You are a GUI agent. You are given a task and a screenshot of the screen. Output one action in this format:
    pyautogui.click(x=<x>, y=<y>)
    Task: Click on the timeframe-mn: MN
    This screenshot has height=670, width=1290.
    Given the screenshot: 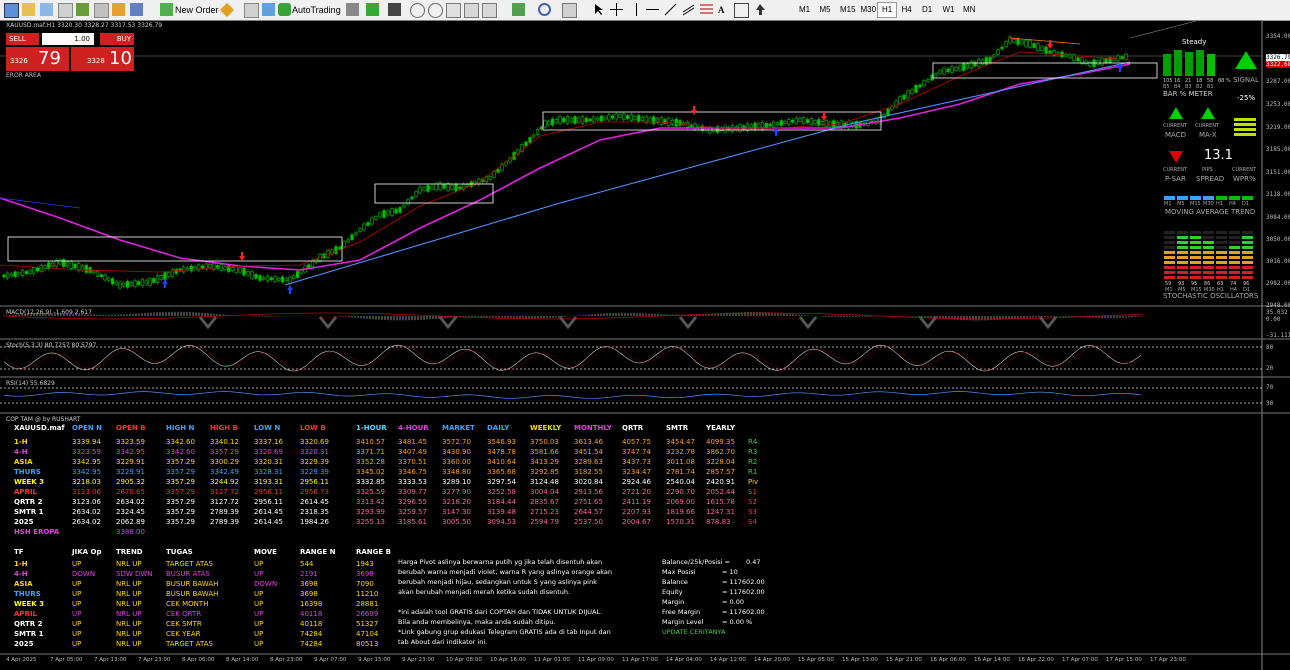 What is the action you would take?
    pyautogui.click(x=969, y=10)
    